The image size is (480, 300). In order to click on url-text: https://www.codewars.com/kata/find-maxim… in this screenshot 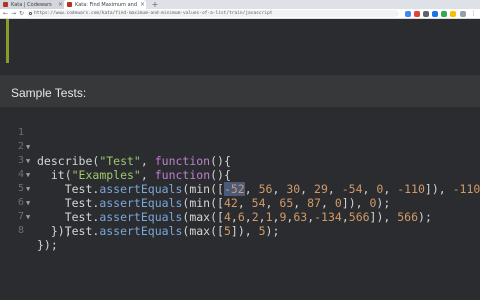, I will do `click(153, 13)`.